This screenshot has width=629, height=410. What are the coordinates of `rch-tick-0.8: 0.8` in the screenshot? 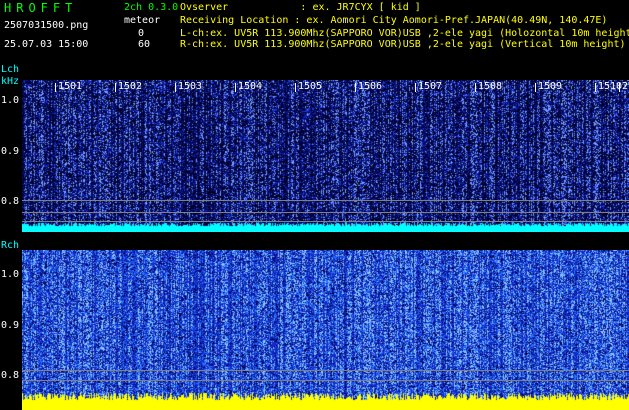 It's located at (10, 375).